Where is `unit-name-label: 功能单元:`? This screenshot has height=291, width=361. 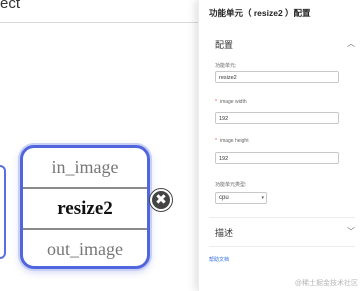
unit-name-label: 功能单元: is located at coordinates (225, 65).